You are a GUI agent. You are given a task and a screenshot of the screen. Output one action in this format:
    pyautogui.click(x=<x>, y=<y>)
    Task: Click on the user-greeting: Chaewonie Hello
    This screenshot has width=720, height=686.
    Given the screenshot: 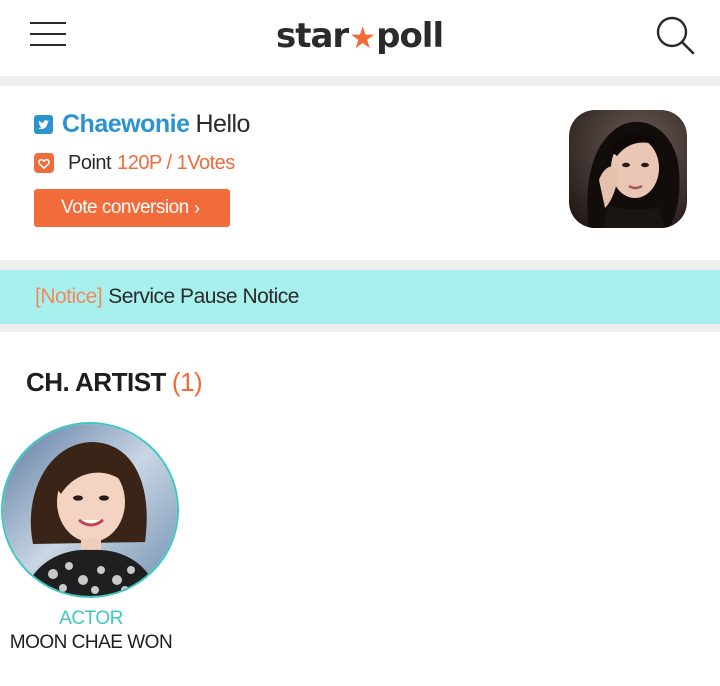 What is the action you would take?
    pyautogui.click(x=156, y=124)
    